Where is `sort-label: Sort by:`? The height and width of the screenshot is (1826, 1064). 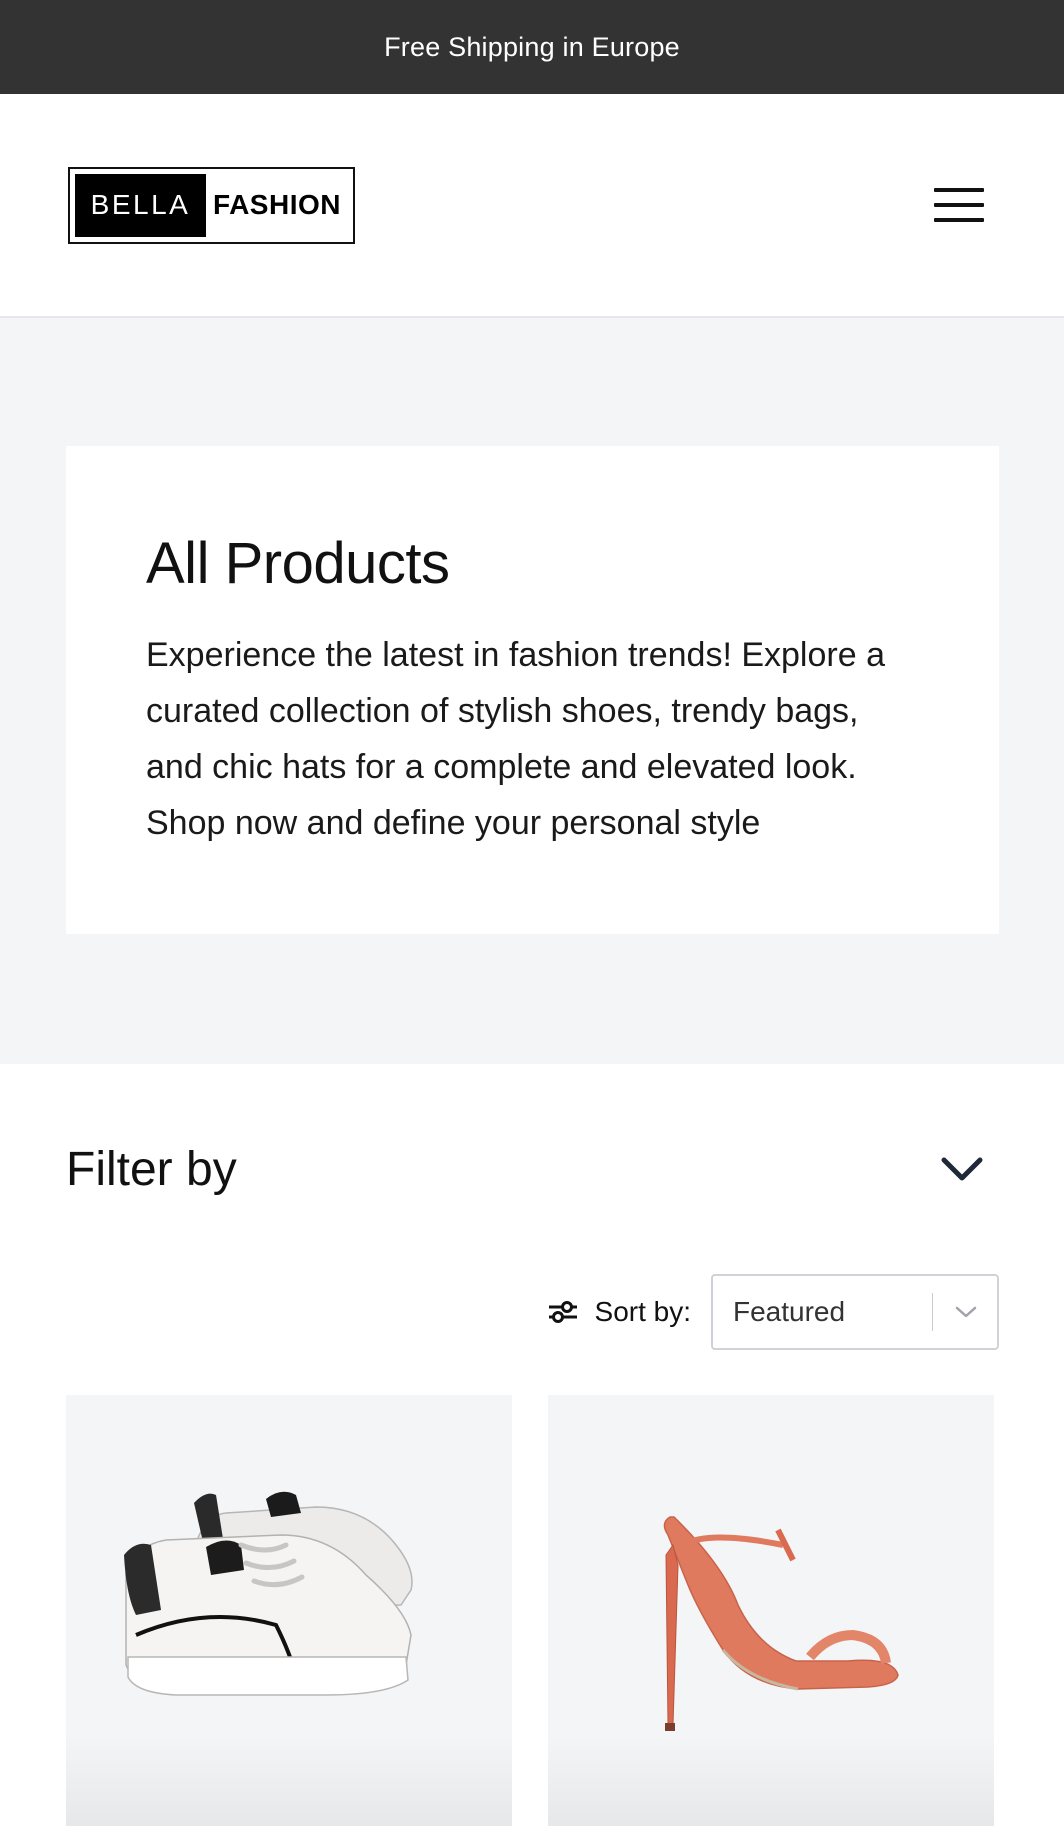 sort-label: Sort by: is located at coordinates (642, 1311).